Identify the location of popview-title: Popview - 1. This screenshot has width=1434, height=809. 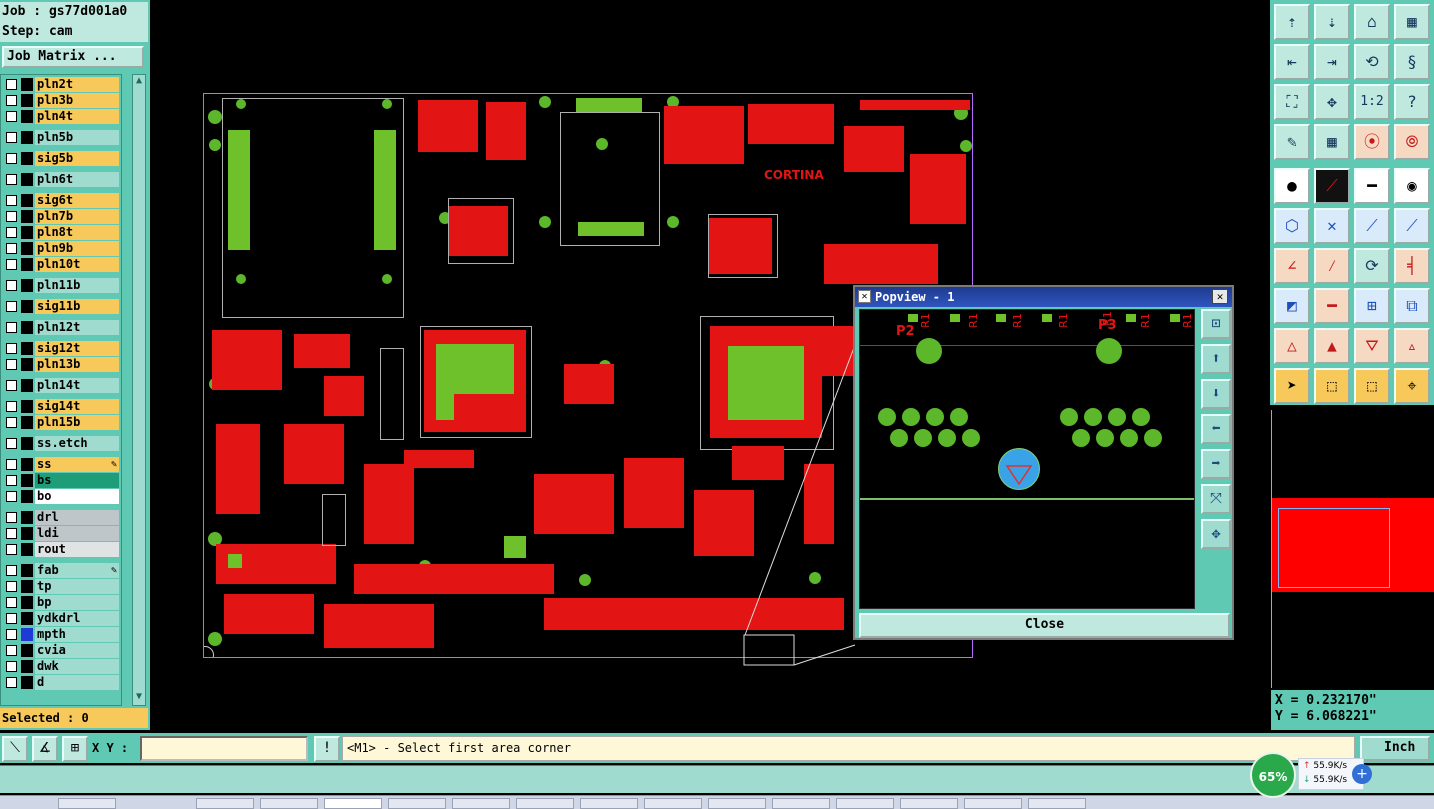
(1043, 297).